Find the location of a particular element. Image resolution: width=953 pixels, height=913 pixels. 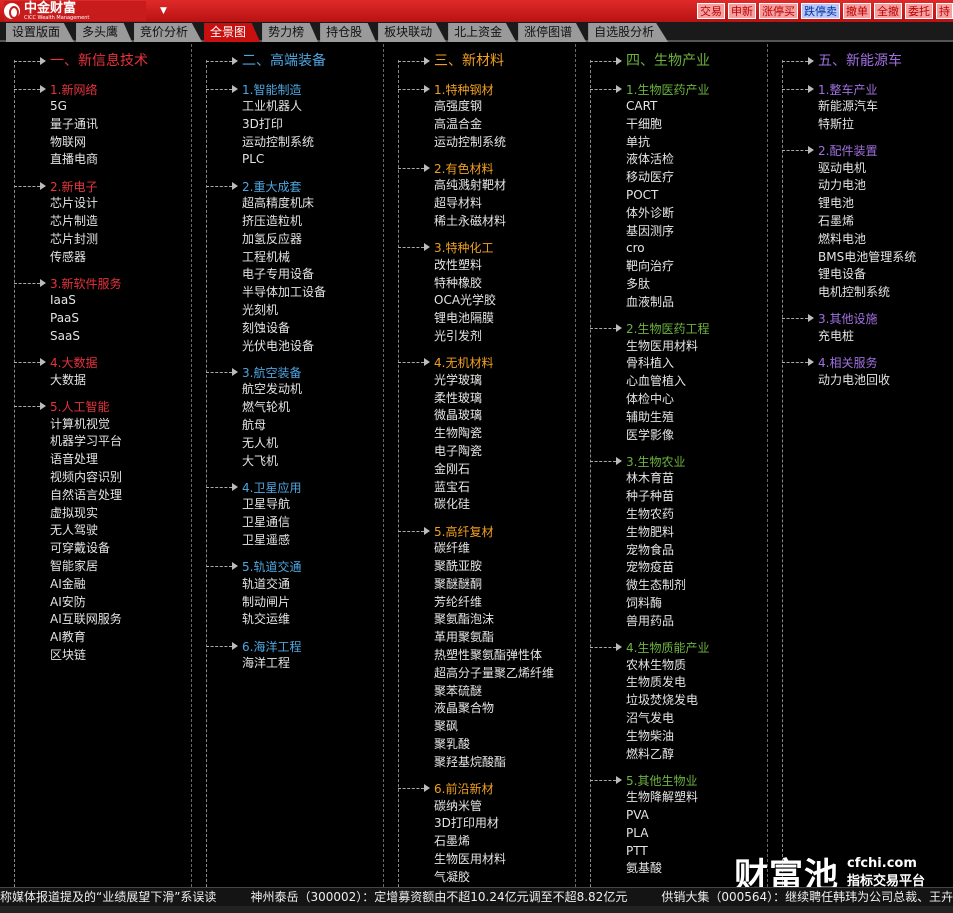

concept-item: 刻蚀设备 is located at coordinates (266, 329).